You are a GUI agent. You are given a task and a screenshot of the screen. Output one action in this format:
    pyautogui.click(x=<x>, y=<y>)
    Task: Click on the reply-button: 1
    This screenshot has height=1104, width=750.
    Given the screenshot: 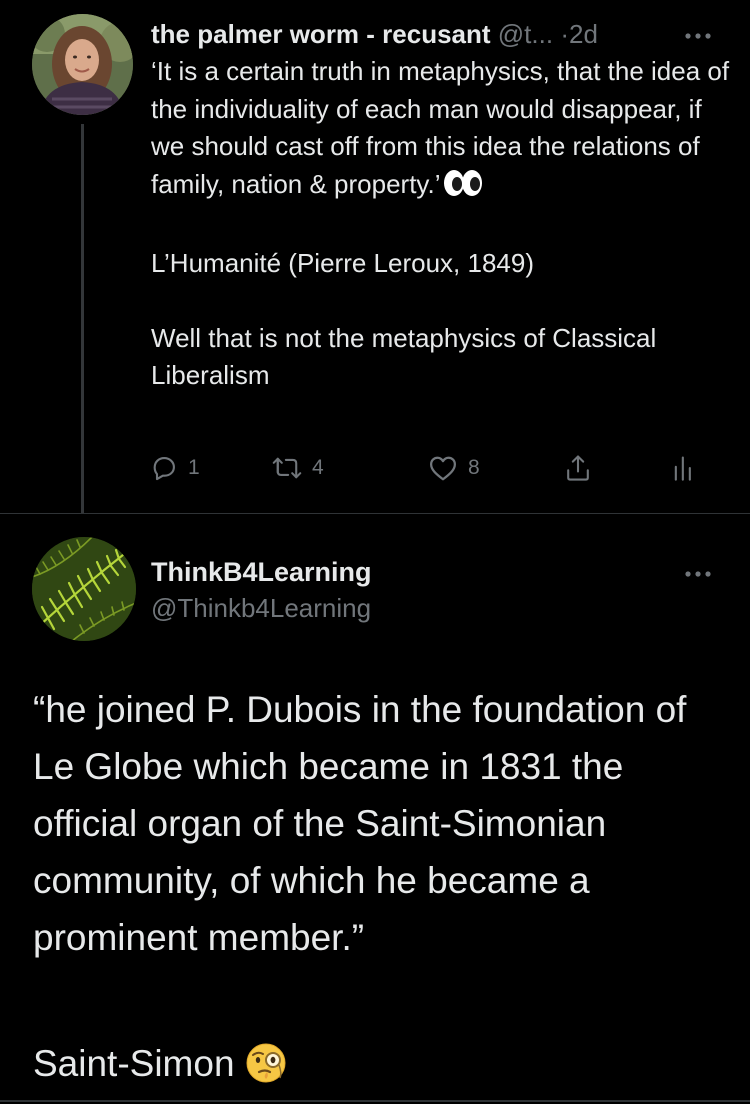 What is the action you would take?
    pyautogui.click(x=175, y=468)
    